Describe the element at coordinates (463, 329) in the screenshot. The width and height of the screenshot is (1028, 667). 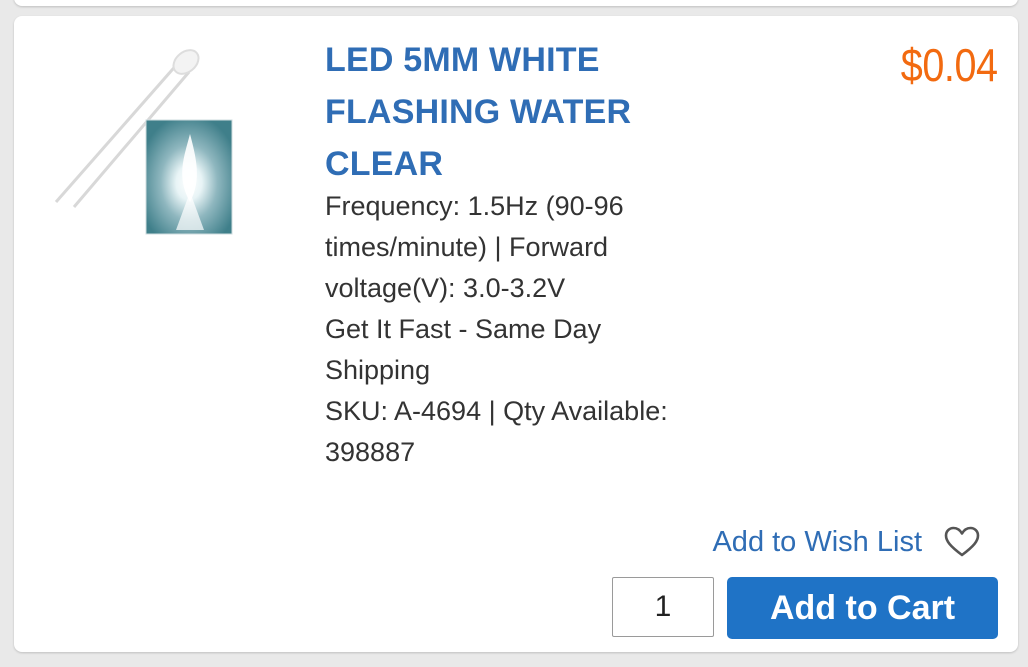
I see `shipping-line: Get It Fast - Same Day` at that location.